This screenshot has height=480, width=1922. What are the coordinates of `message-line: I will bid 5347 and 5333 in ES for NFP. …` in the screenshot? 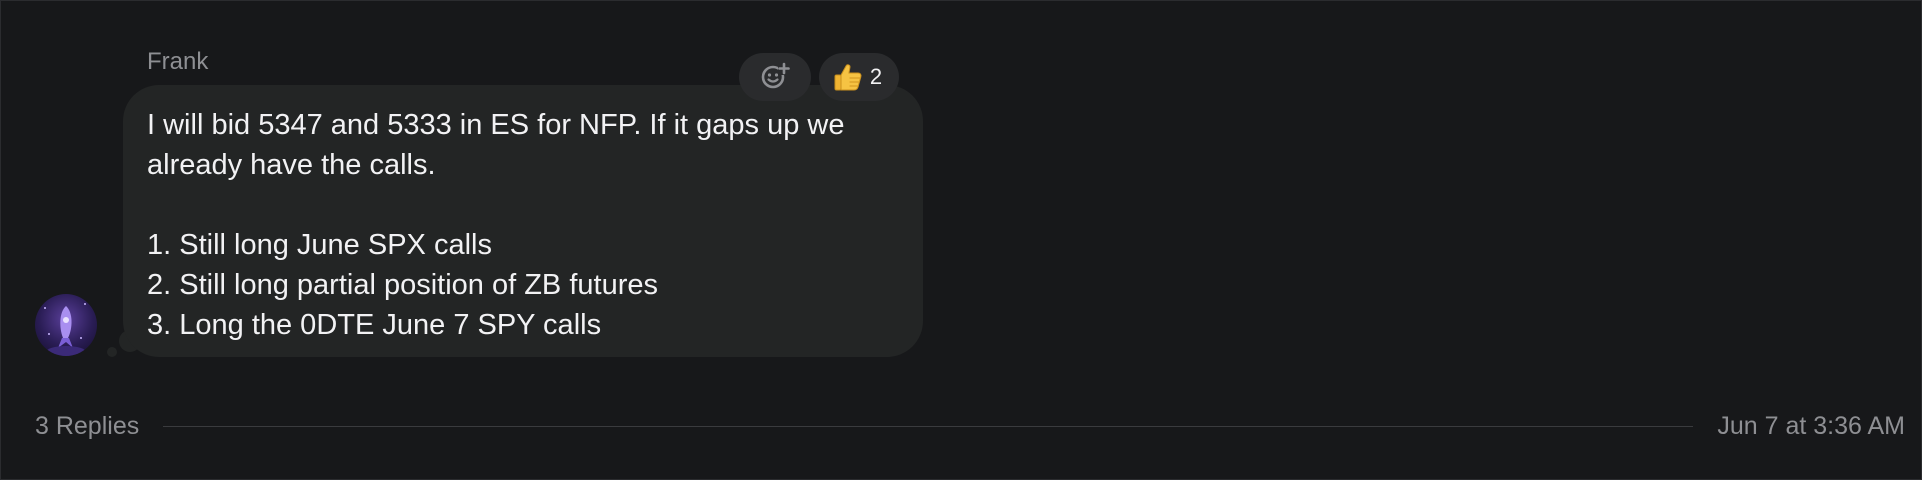 It's located at (496, 125).